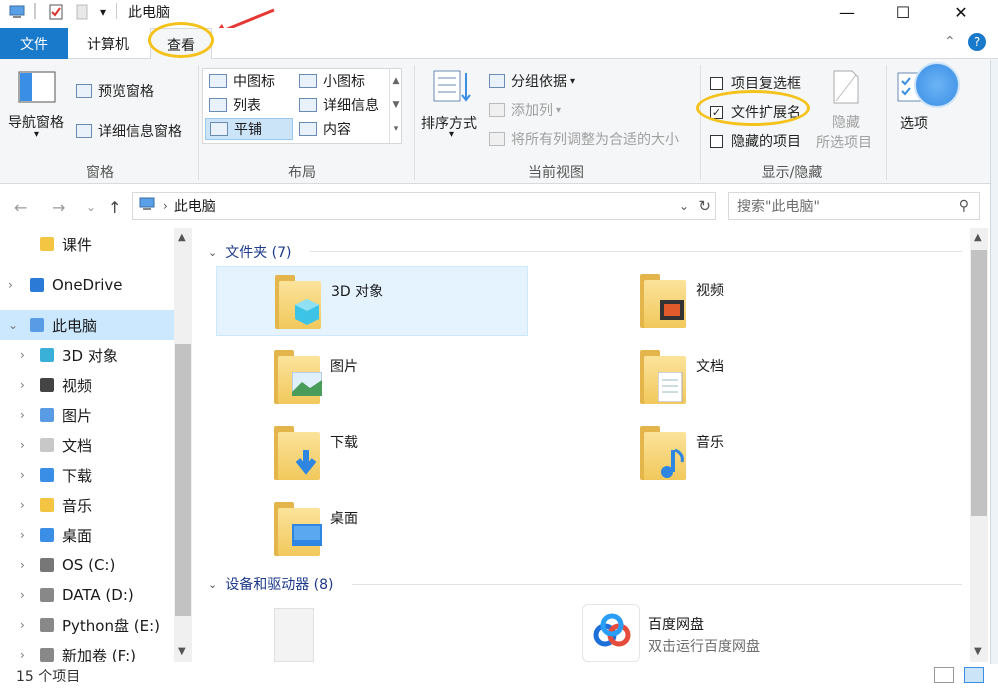 The height and width of the screenshot is (688, 998). Describe the element at coordinates (87, 651) in the screenshot. I see `tree-item: › 新加卷 (F:)` at that location.